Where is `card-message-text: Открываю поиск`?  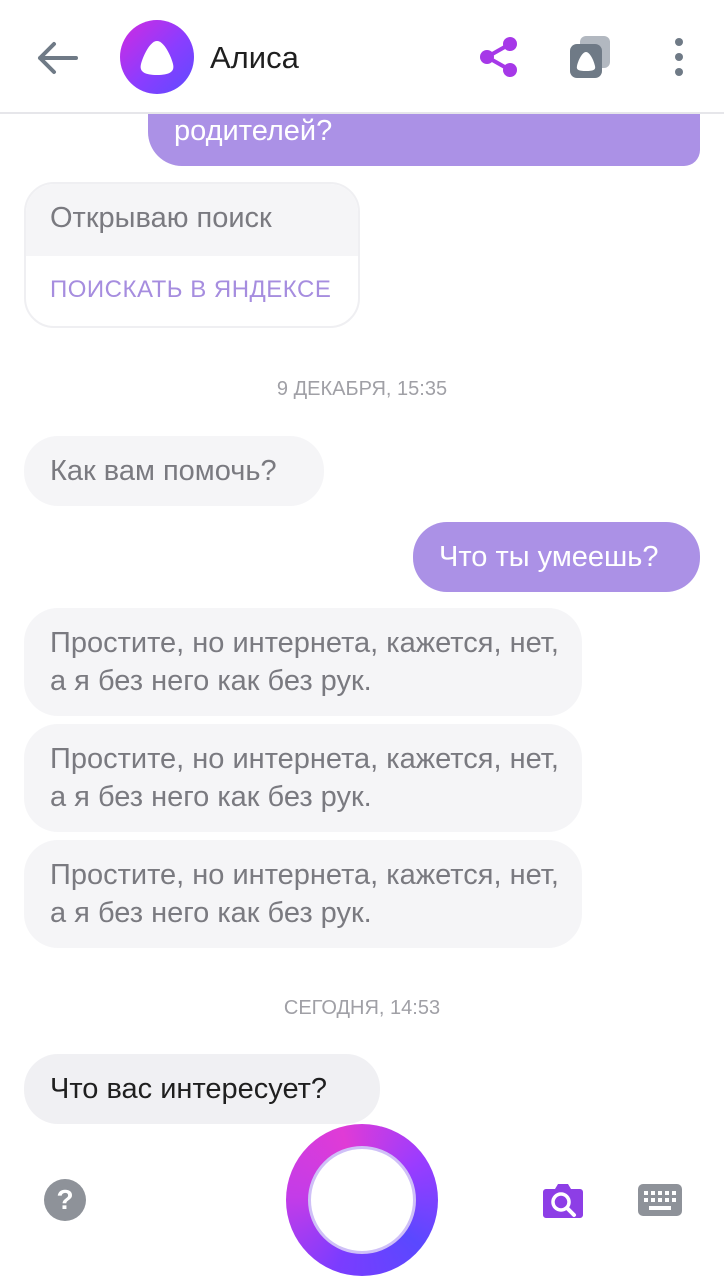 card-message-text: Открываю поиск is located at coordinates (161, 218).